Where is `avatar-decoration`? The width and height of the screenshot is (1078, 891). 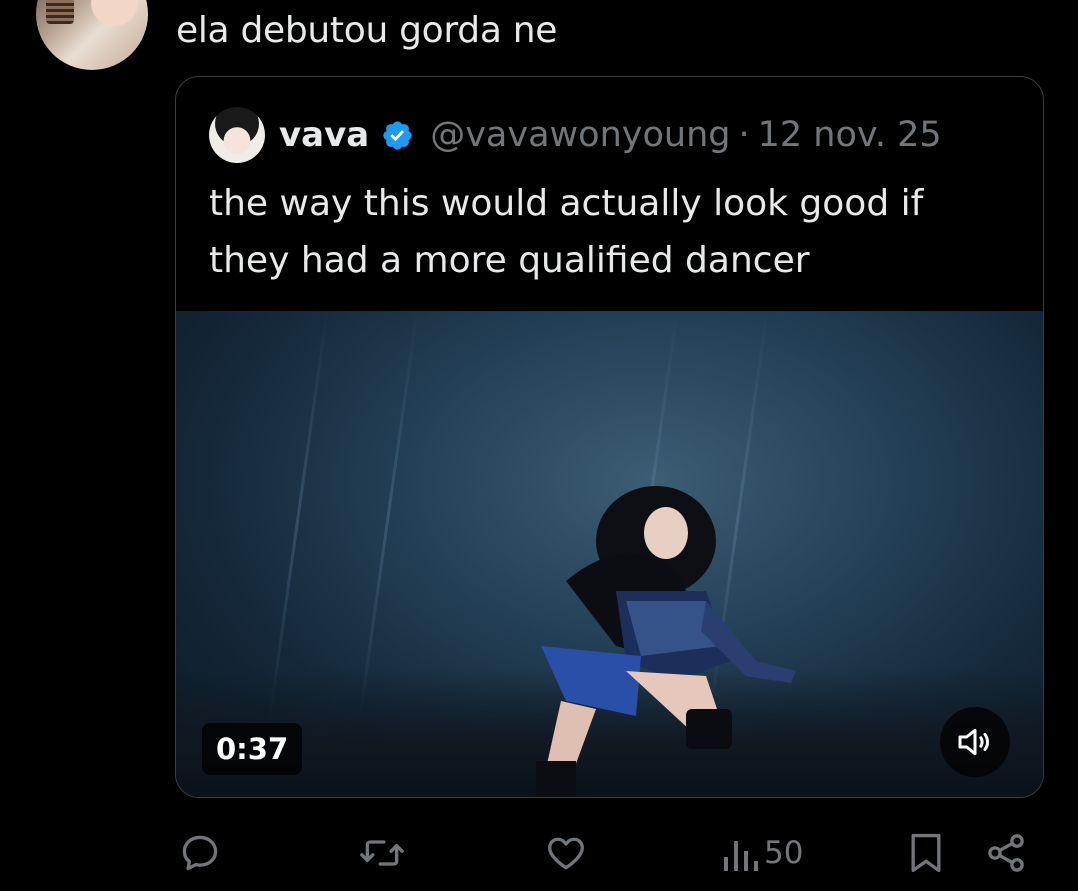
avatar-decoration is located at coordinates (60, 12).